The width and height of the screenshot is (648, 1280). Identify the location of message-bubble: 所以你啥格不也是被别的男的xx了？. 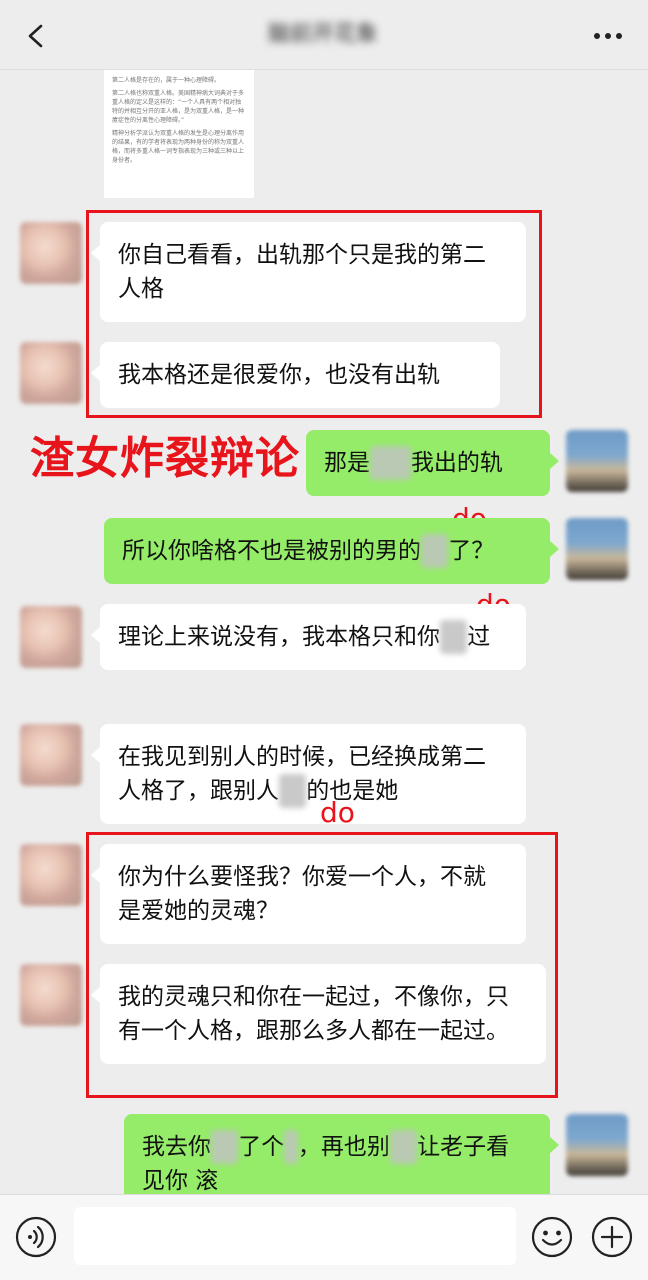
(331, 551).